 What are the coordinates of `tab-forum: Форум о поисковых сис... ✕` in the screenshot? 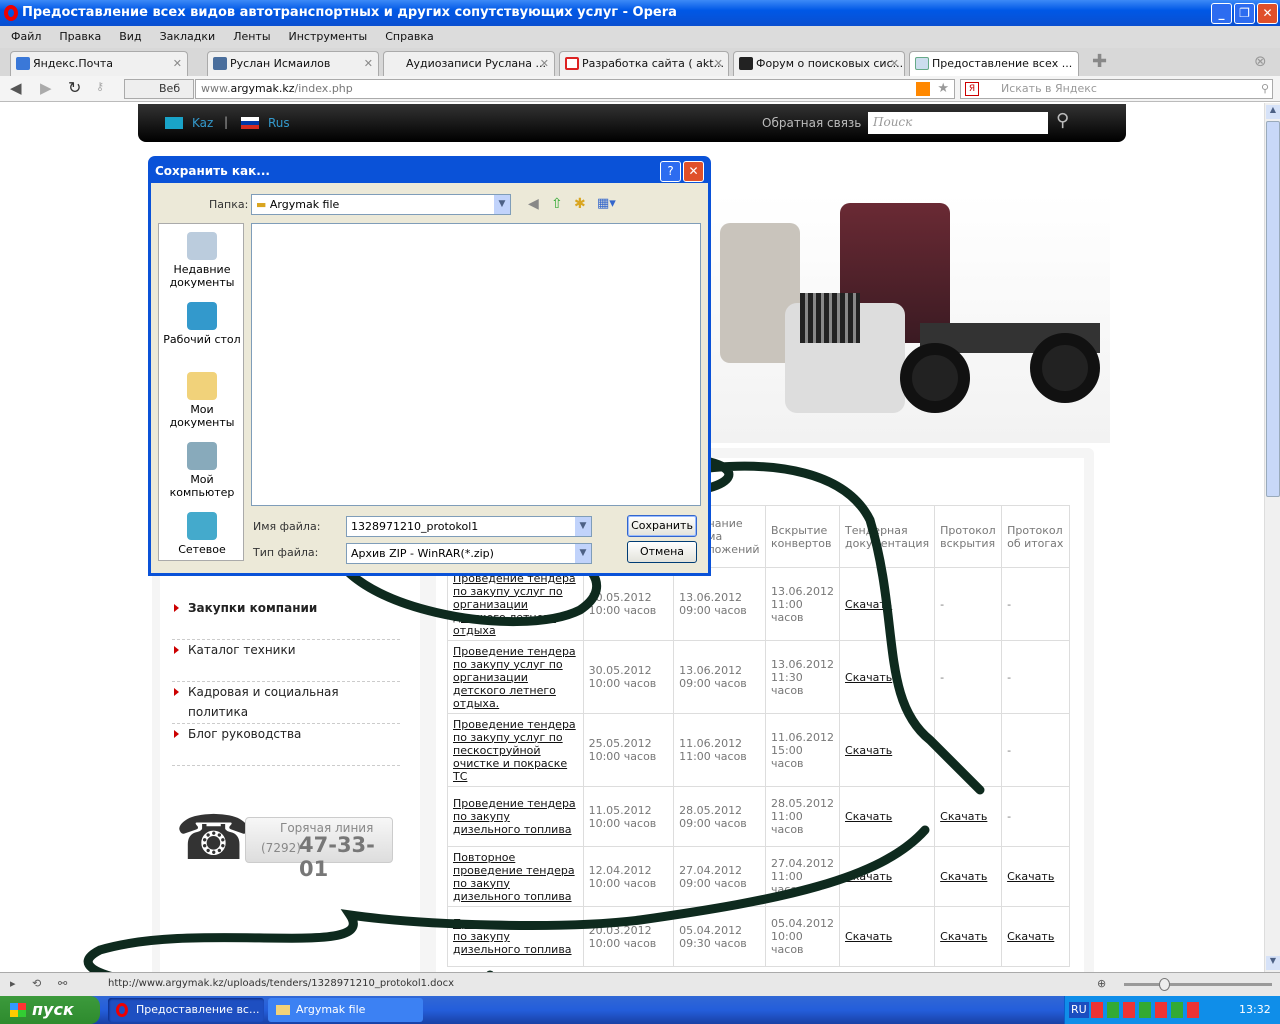 It's located at (819, 63).